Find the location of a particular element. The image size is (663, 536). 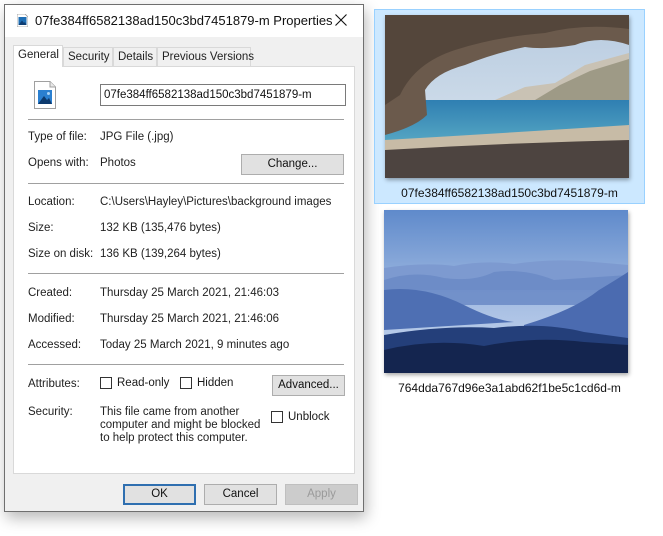

file-item: 764dda767d96e3a1abd62f1be5c1cd6d-m is located at coordinates (509, 302).